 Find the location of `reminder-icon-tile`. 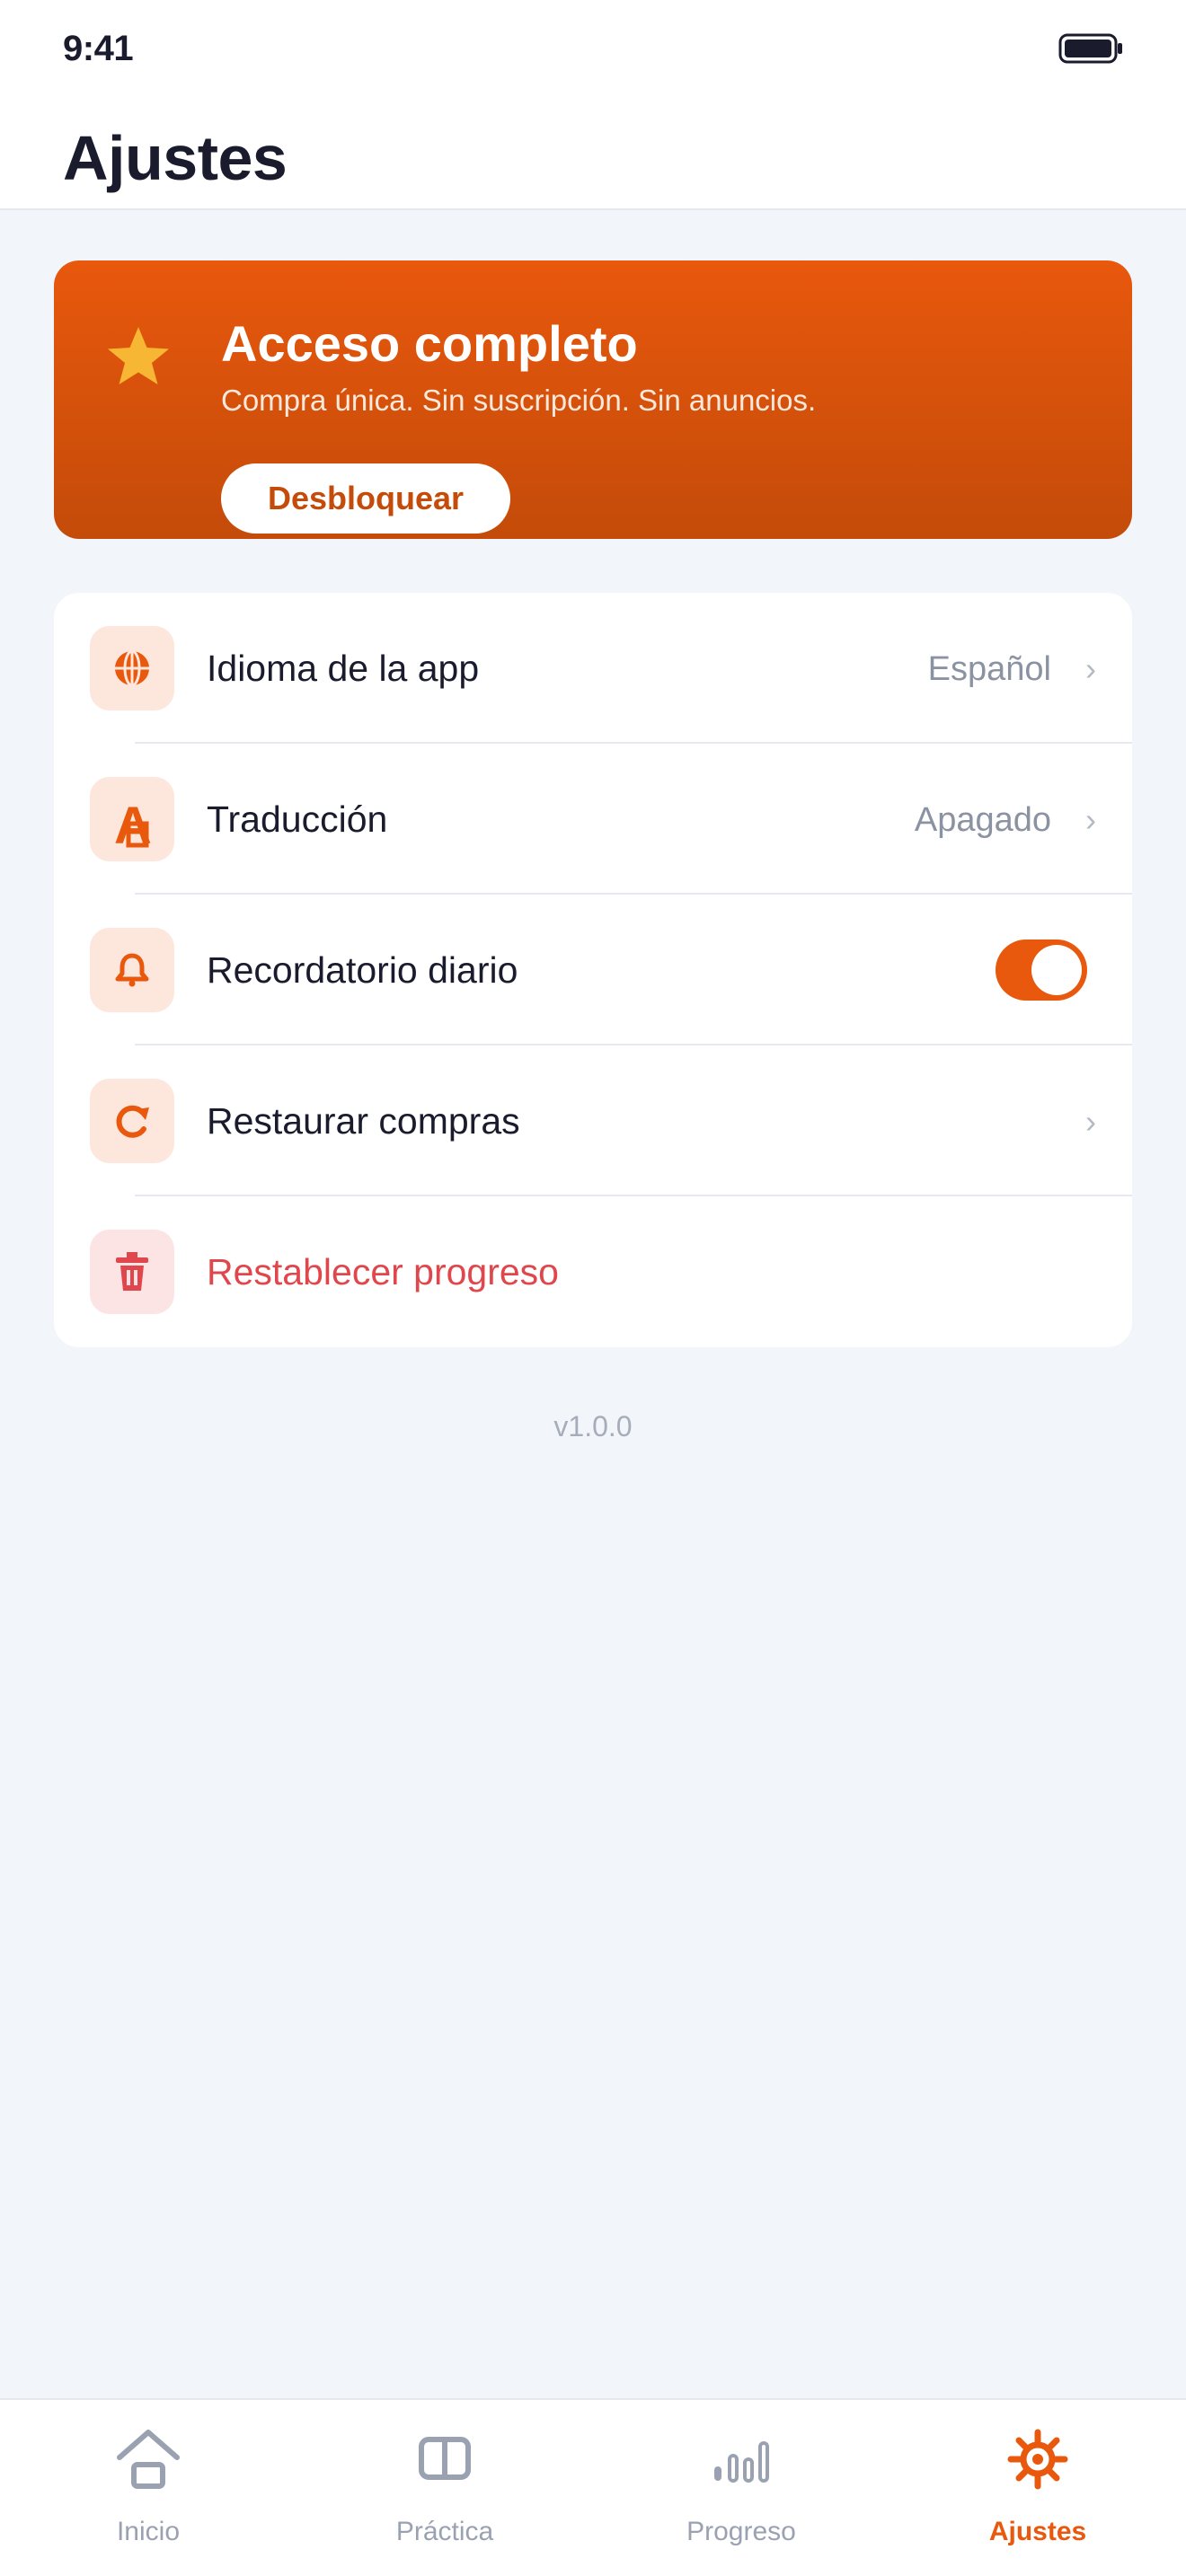

reminder-icon-tile is located at coordinates (132, 970).